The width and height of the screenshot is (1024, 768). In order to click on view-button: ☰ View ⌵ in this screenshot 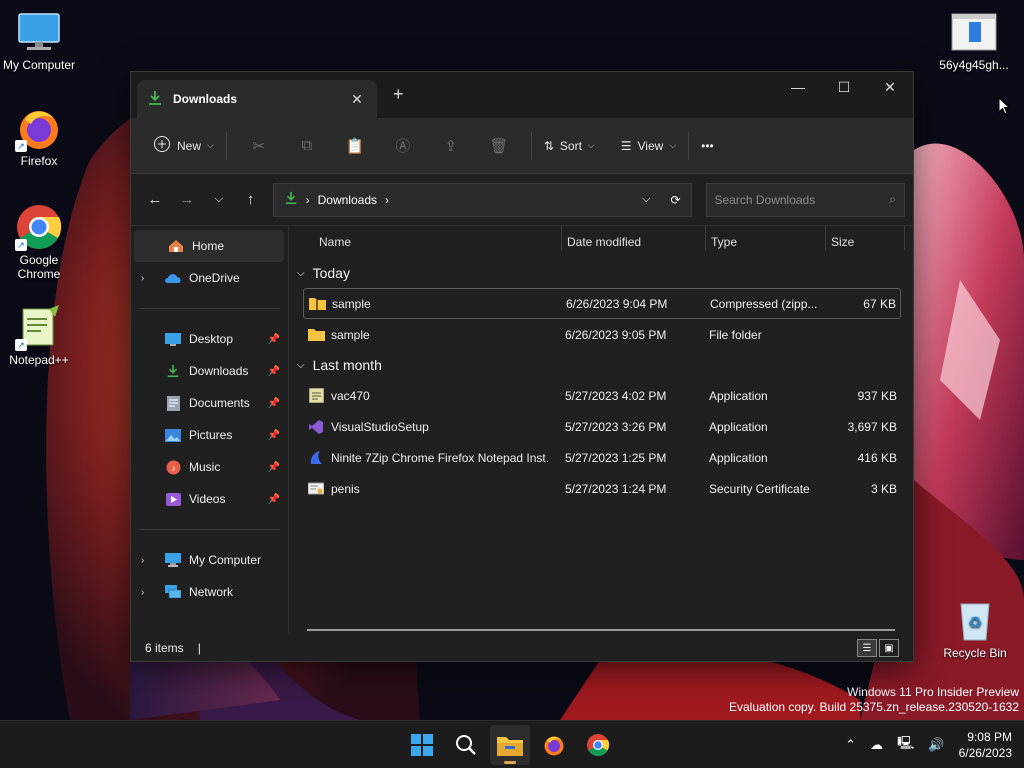, I will do `click(648, 146)`.